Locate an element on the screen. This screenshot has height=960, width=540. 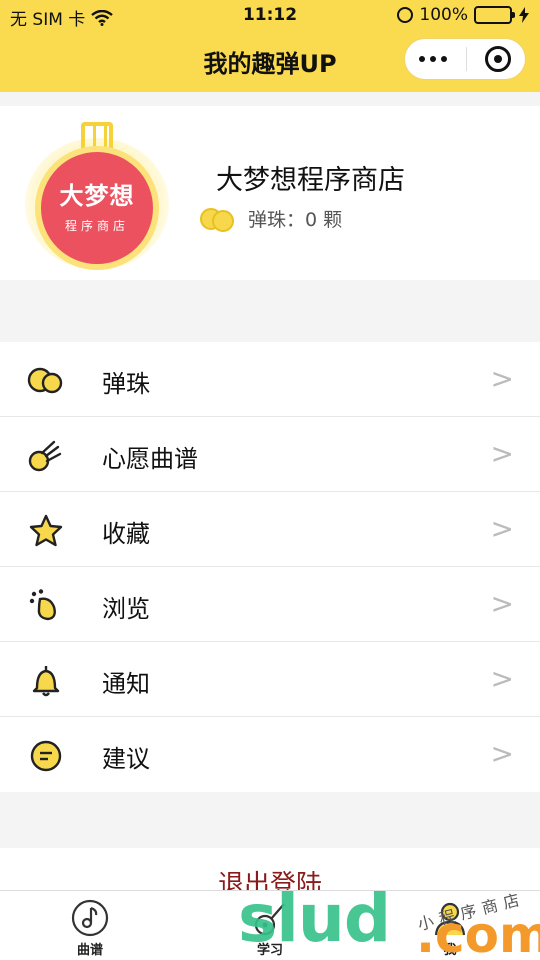
message-icon is located at coordinates (46, 756).